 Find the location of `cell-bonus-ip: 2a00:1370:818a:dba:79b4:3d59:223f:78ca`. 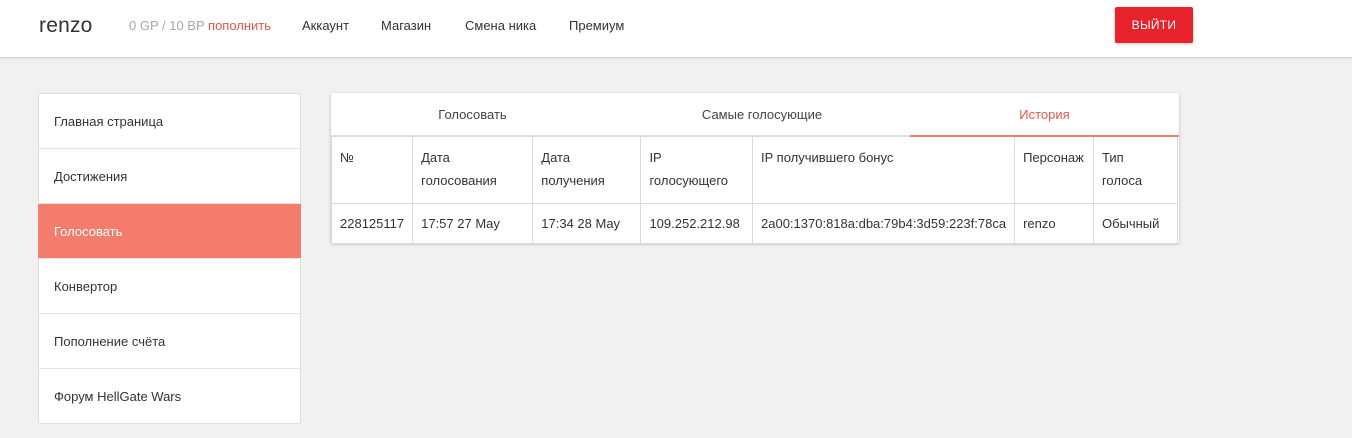

cell-bonus-ip: 2a00:1370:818a:dba:79b4:3d59:223f:78ca is located at coordinates (883, 223).